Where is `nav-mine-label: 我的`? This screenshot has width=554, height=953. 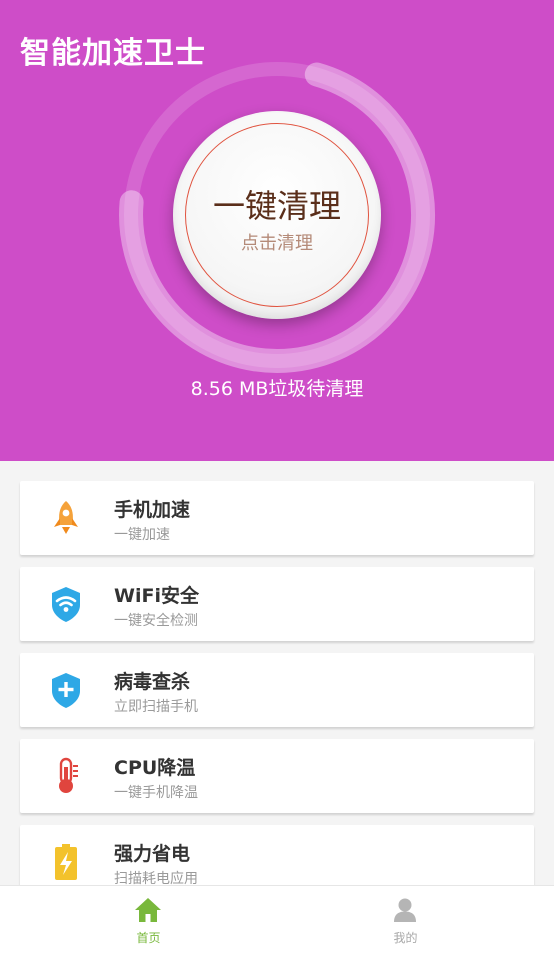 nav-mine-label: 我的 is located at coordinates (405, 938).